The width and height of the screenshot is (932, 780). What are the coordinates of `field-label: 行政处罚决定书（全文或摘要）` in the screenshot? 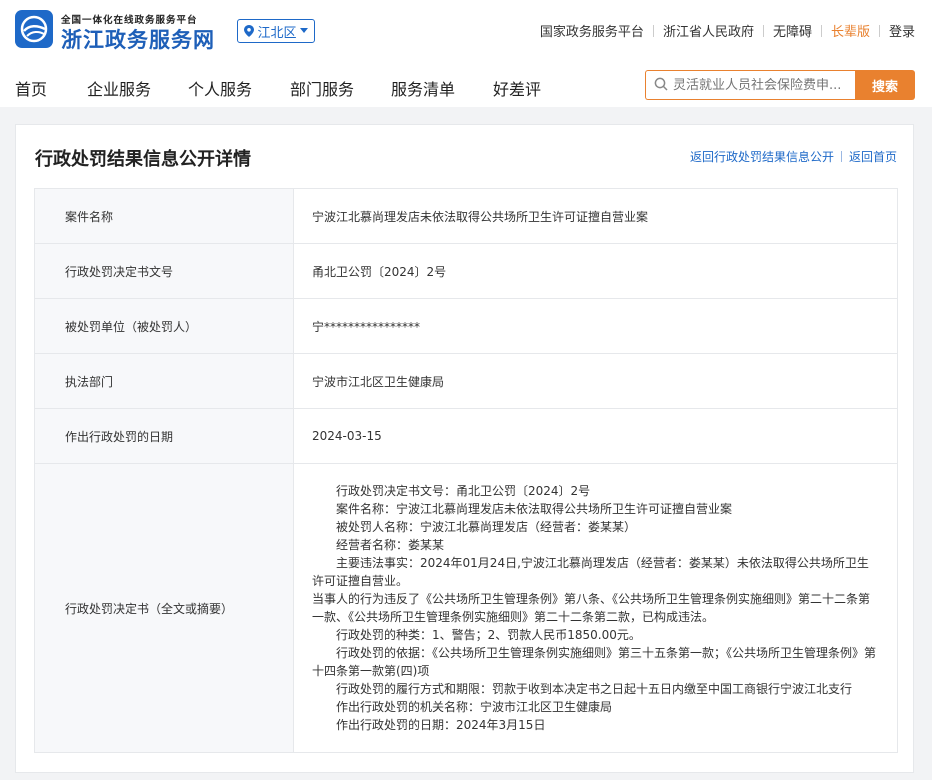 It's located at (164, 608).